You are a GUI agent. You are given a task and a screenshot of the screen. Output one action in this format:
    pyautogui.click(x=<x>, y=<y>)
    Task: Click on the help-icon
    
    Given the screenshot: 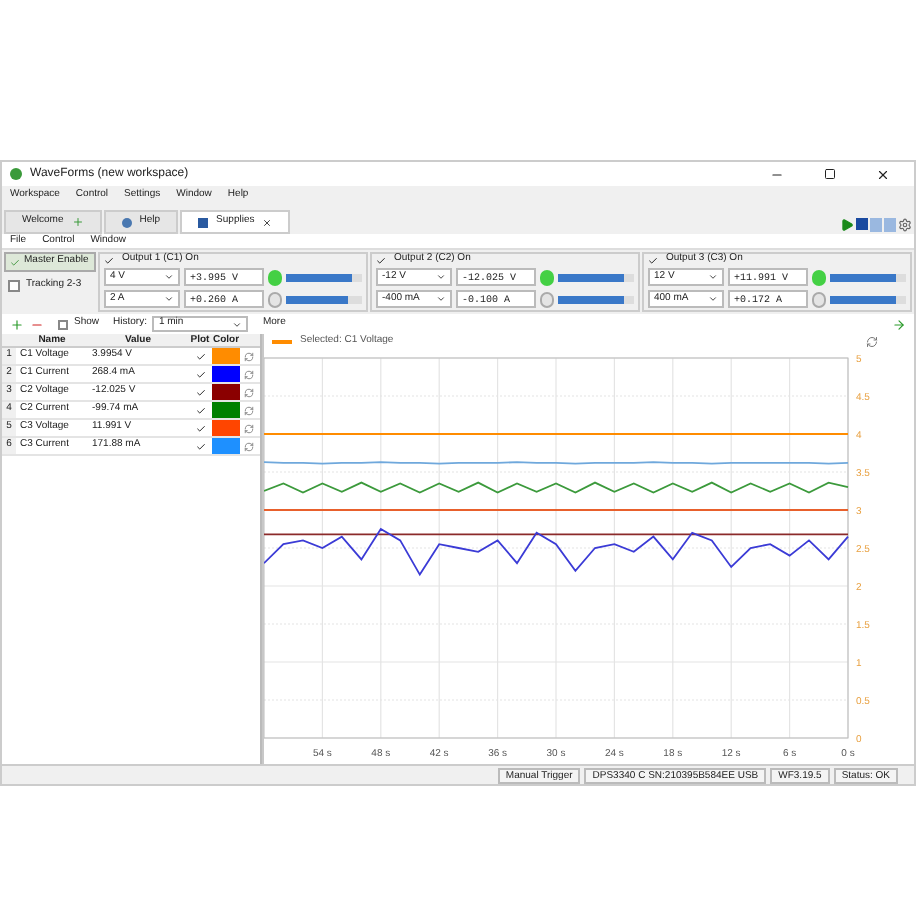 What is the action you would take?
    pyautogui.click(x=126, y=222)
    